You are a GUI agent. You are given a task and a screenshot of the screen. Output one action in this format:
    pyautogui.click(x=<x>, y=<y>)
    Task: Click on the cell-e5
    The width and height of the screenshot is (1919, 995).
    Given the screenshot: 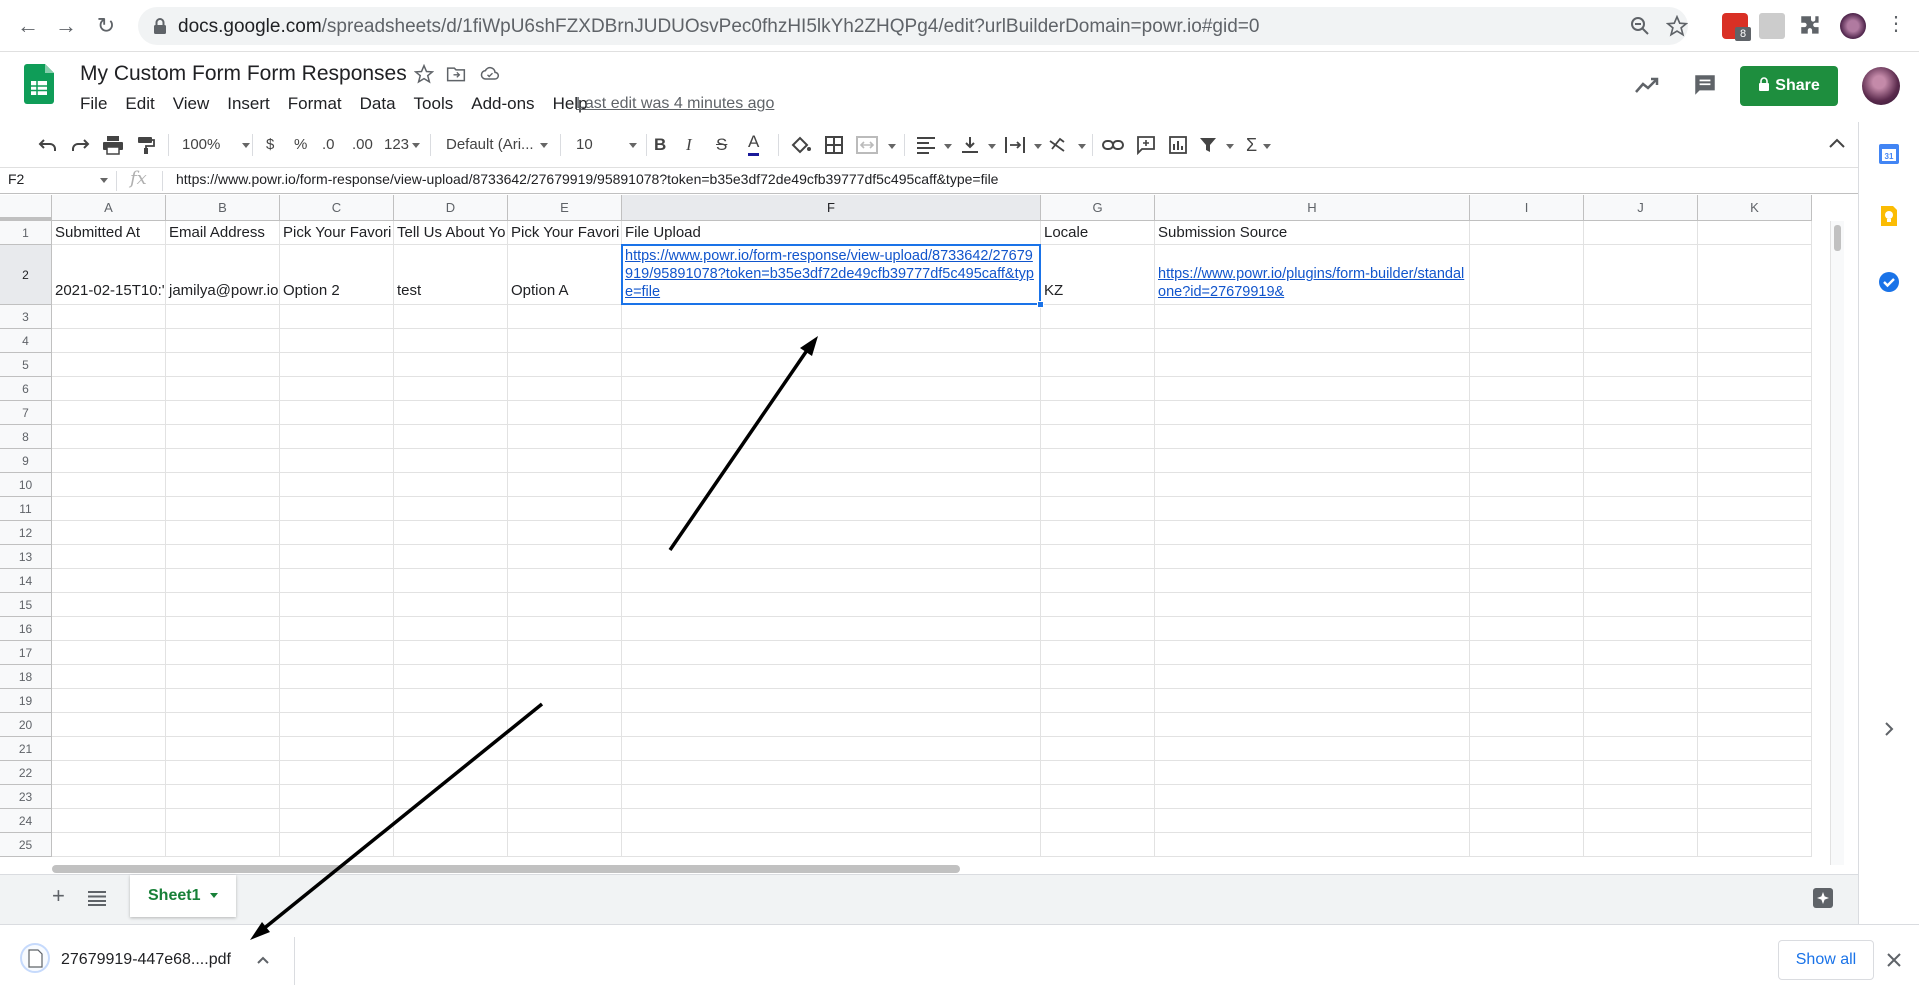 What is the action you would take?
    pyautogui.click(x=565, y=365)
    